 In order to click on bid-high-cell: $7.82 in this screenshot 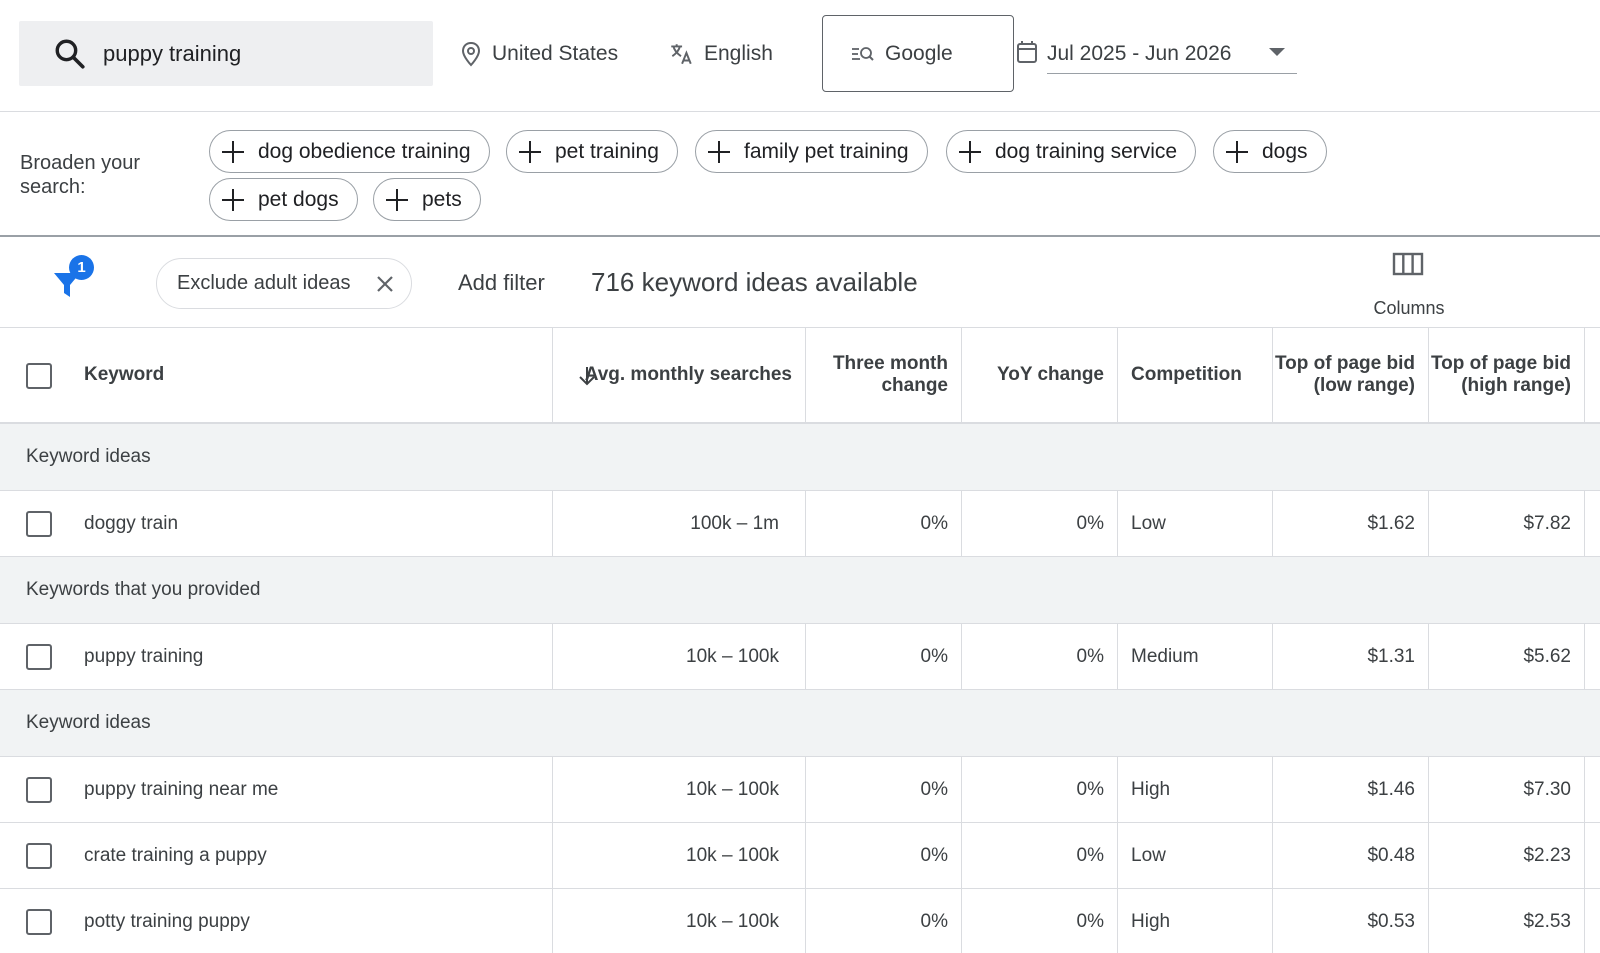, I will do `click(1547, 523)`.